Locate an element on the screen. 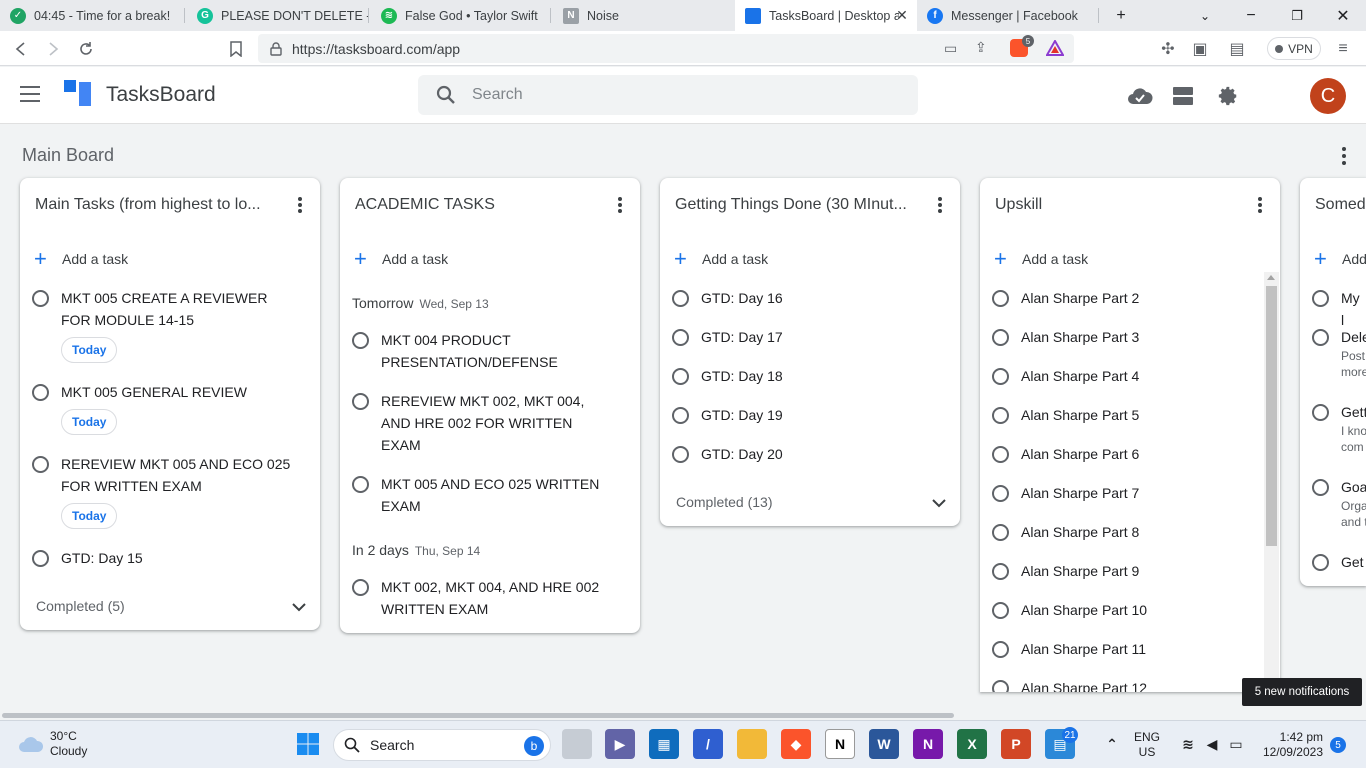 This screenshot has height=768, width=1366. cloud-done-icon is located at coordinates (1140, 96).